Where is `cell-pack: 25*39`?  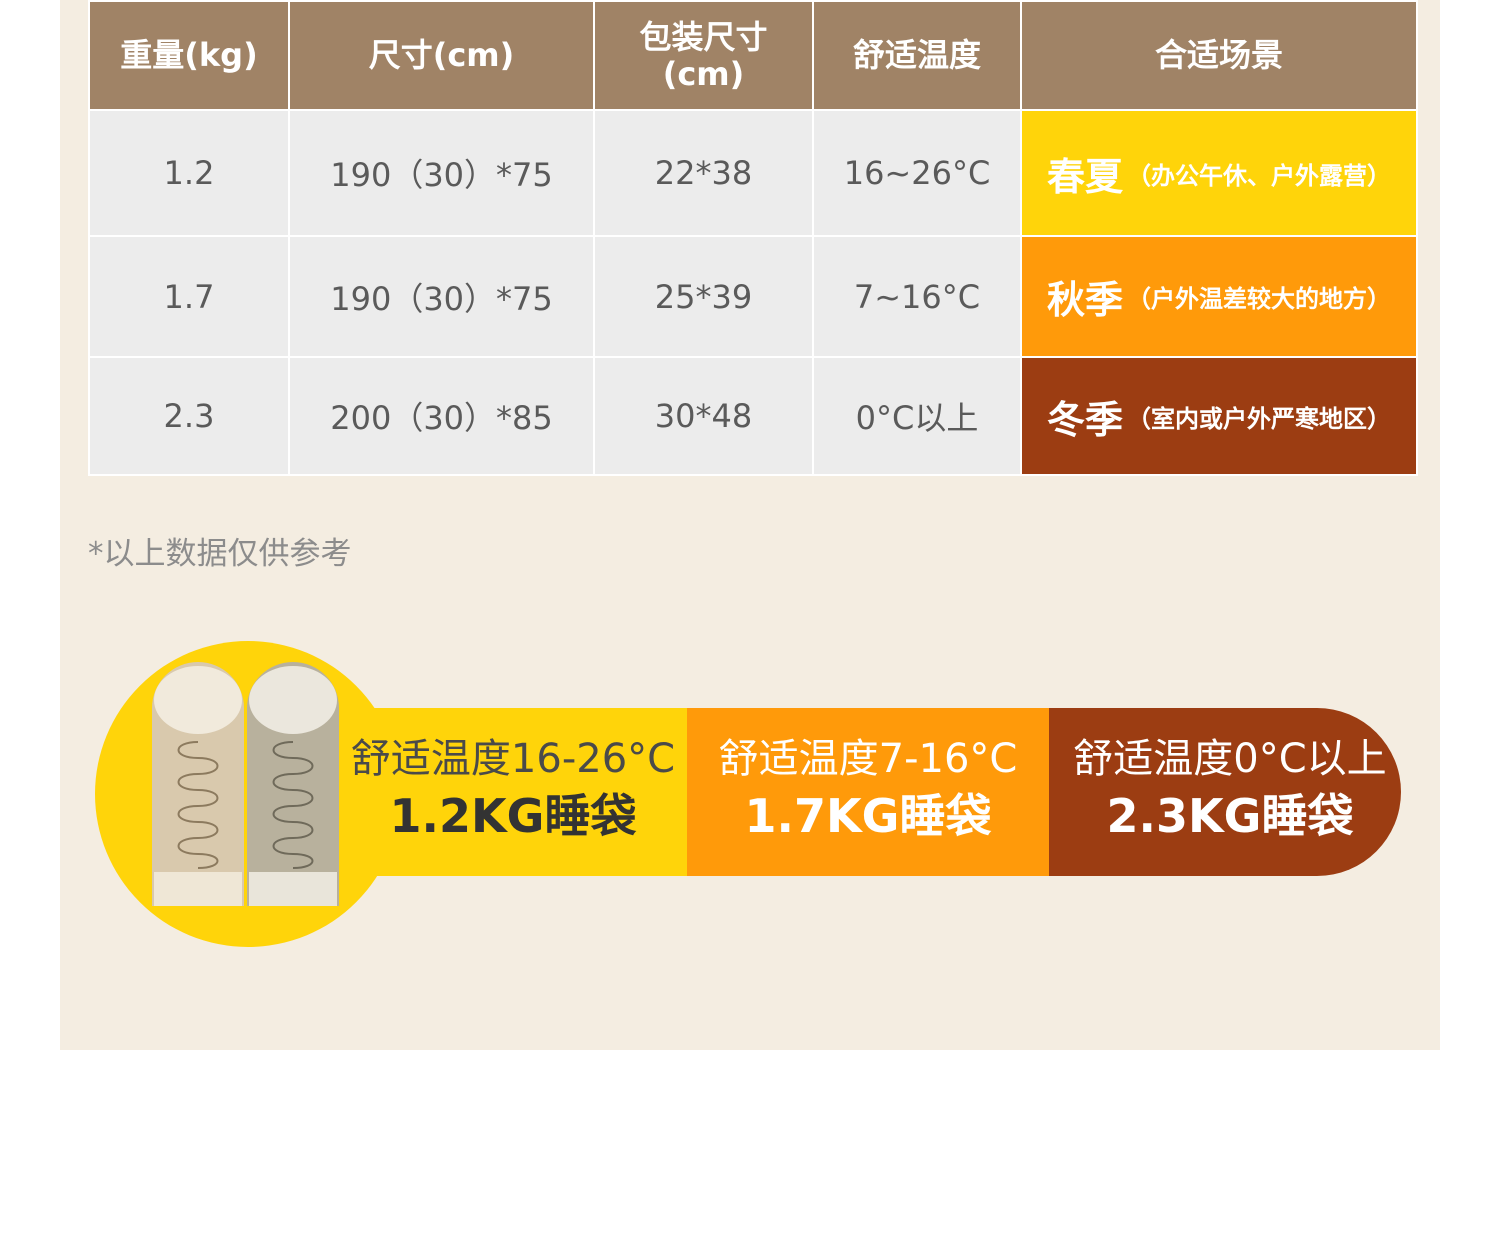 cell-pack: 25*39 is located at coordinates (703, 296).